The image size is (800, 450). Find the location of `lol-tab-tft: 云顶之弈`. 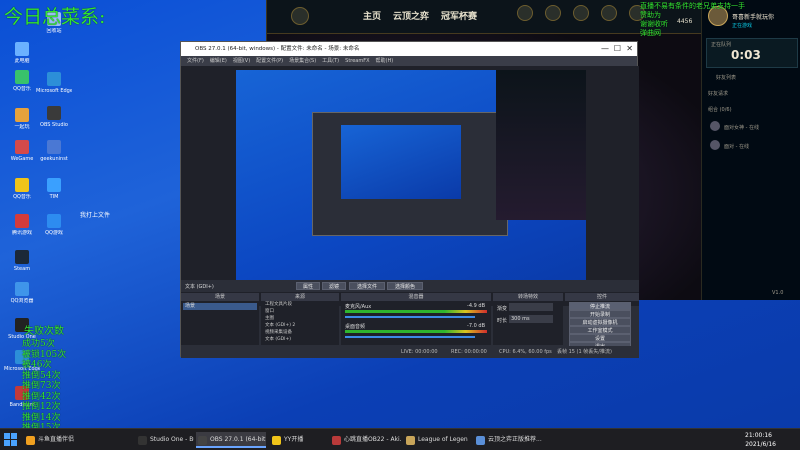

lol-tab-tft: 云顶之弈 is located at coordinates (411, 15).